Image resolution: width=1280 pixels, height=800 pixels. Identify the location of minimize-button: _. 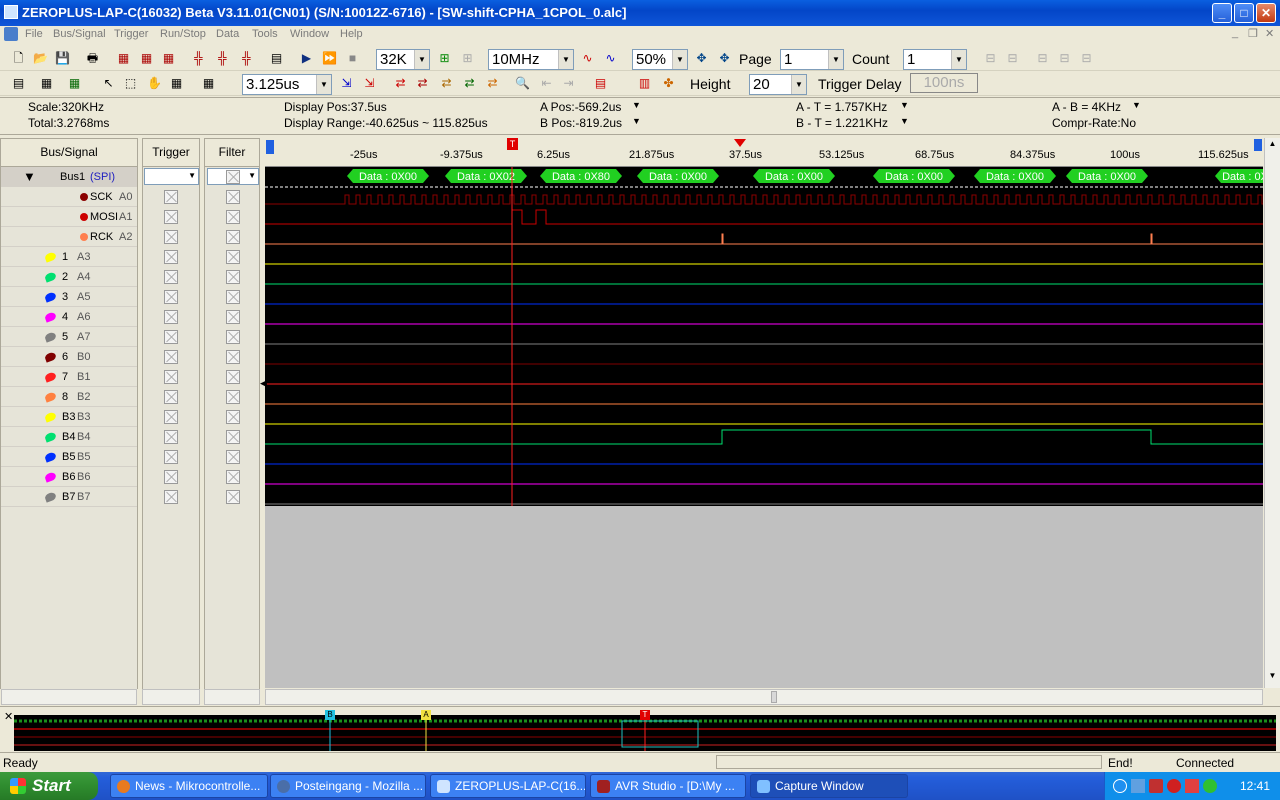
(1222, 13).